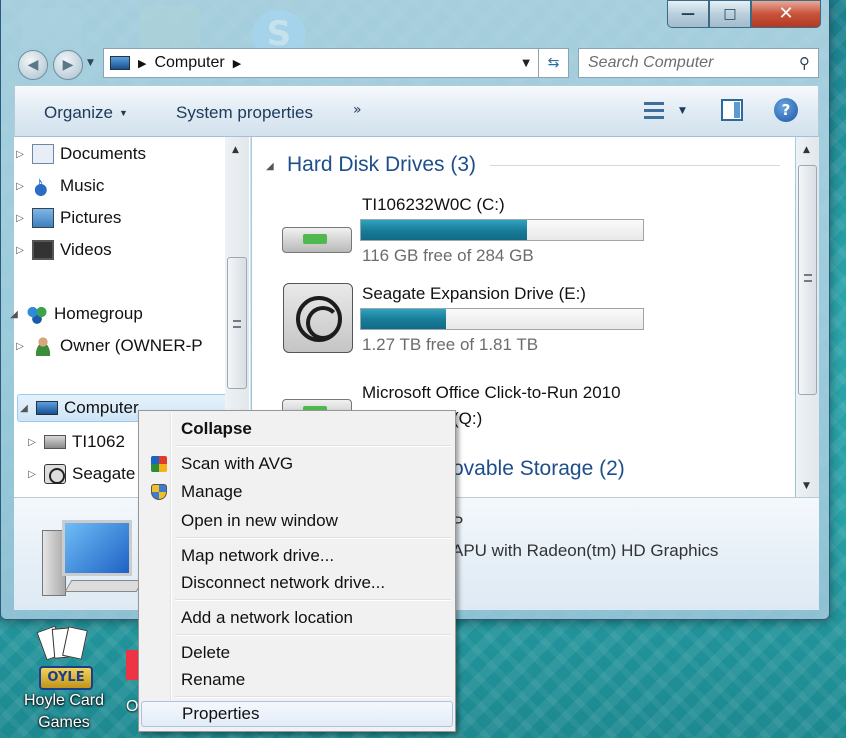  I want to click on drive-e-name: Seagate Expansion Drive (E:), so click(474, 294).